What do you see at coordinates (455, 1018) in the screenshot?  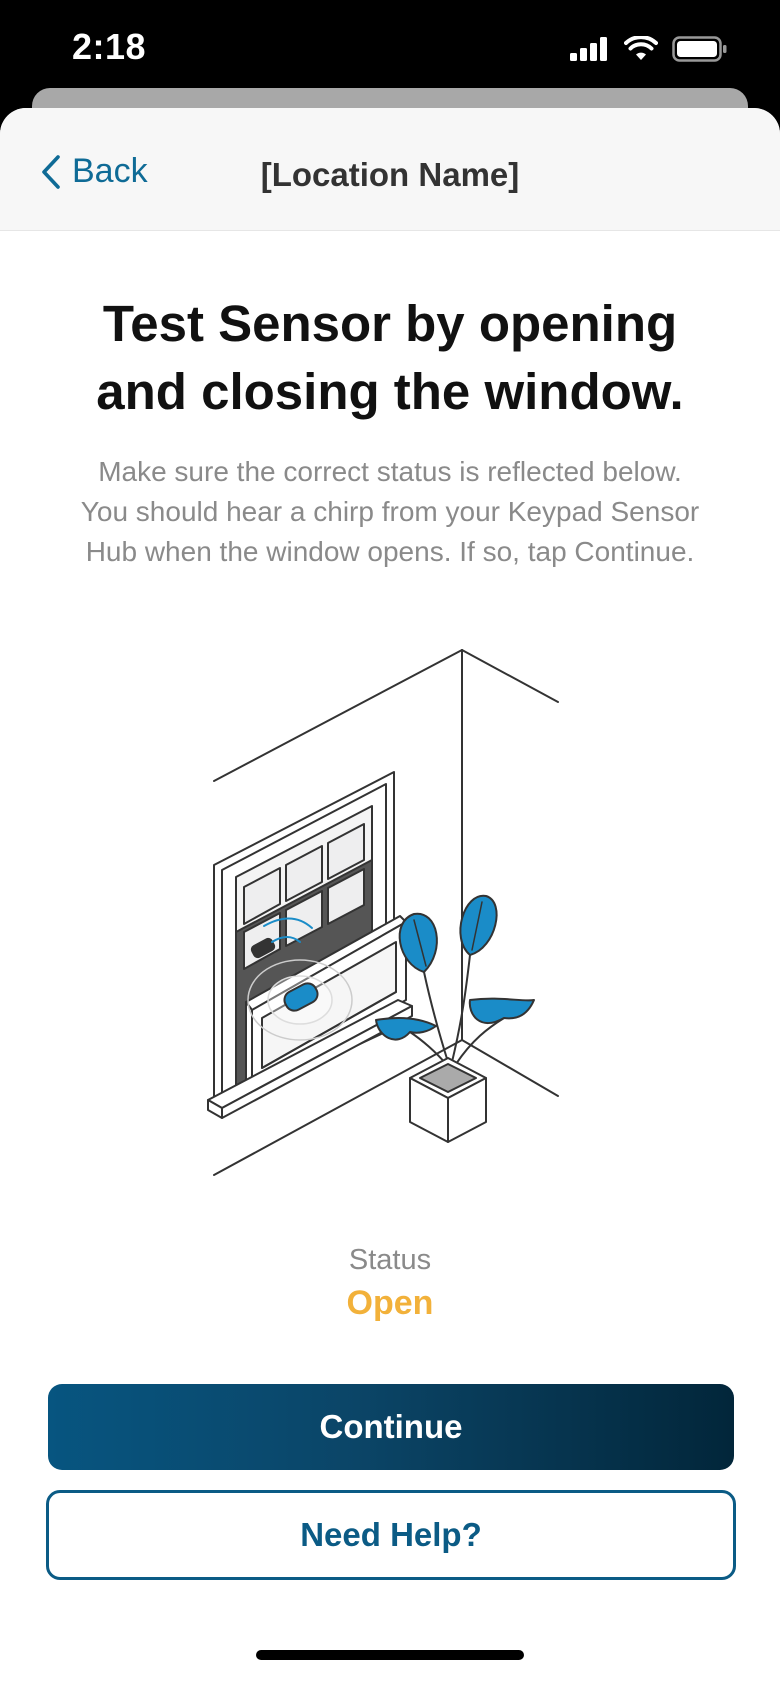 I see `potted-plant` at bounding box center [455, 1018].